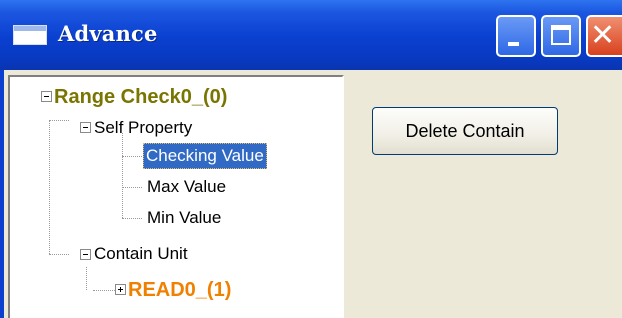 This screenshot has height=318, width=622. Describe the element at coordinates (141, 254) in the screenshot. I see `tree-node-contain-unit: Contain Unit` at that location.